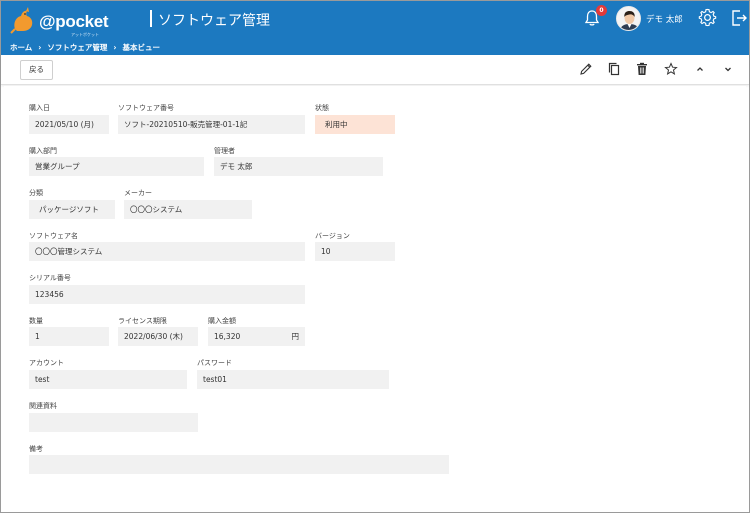 The image size is (750, 513). Describe the element at coordinates (74, 21) in the screenshot. I see `logo-text: @pocket` at that location.